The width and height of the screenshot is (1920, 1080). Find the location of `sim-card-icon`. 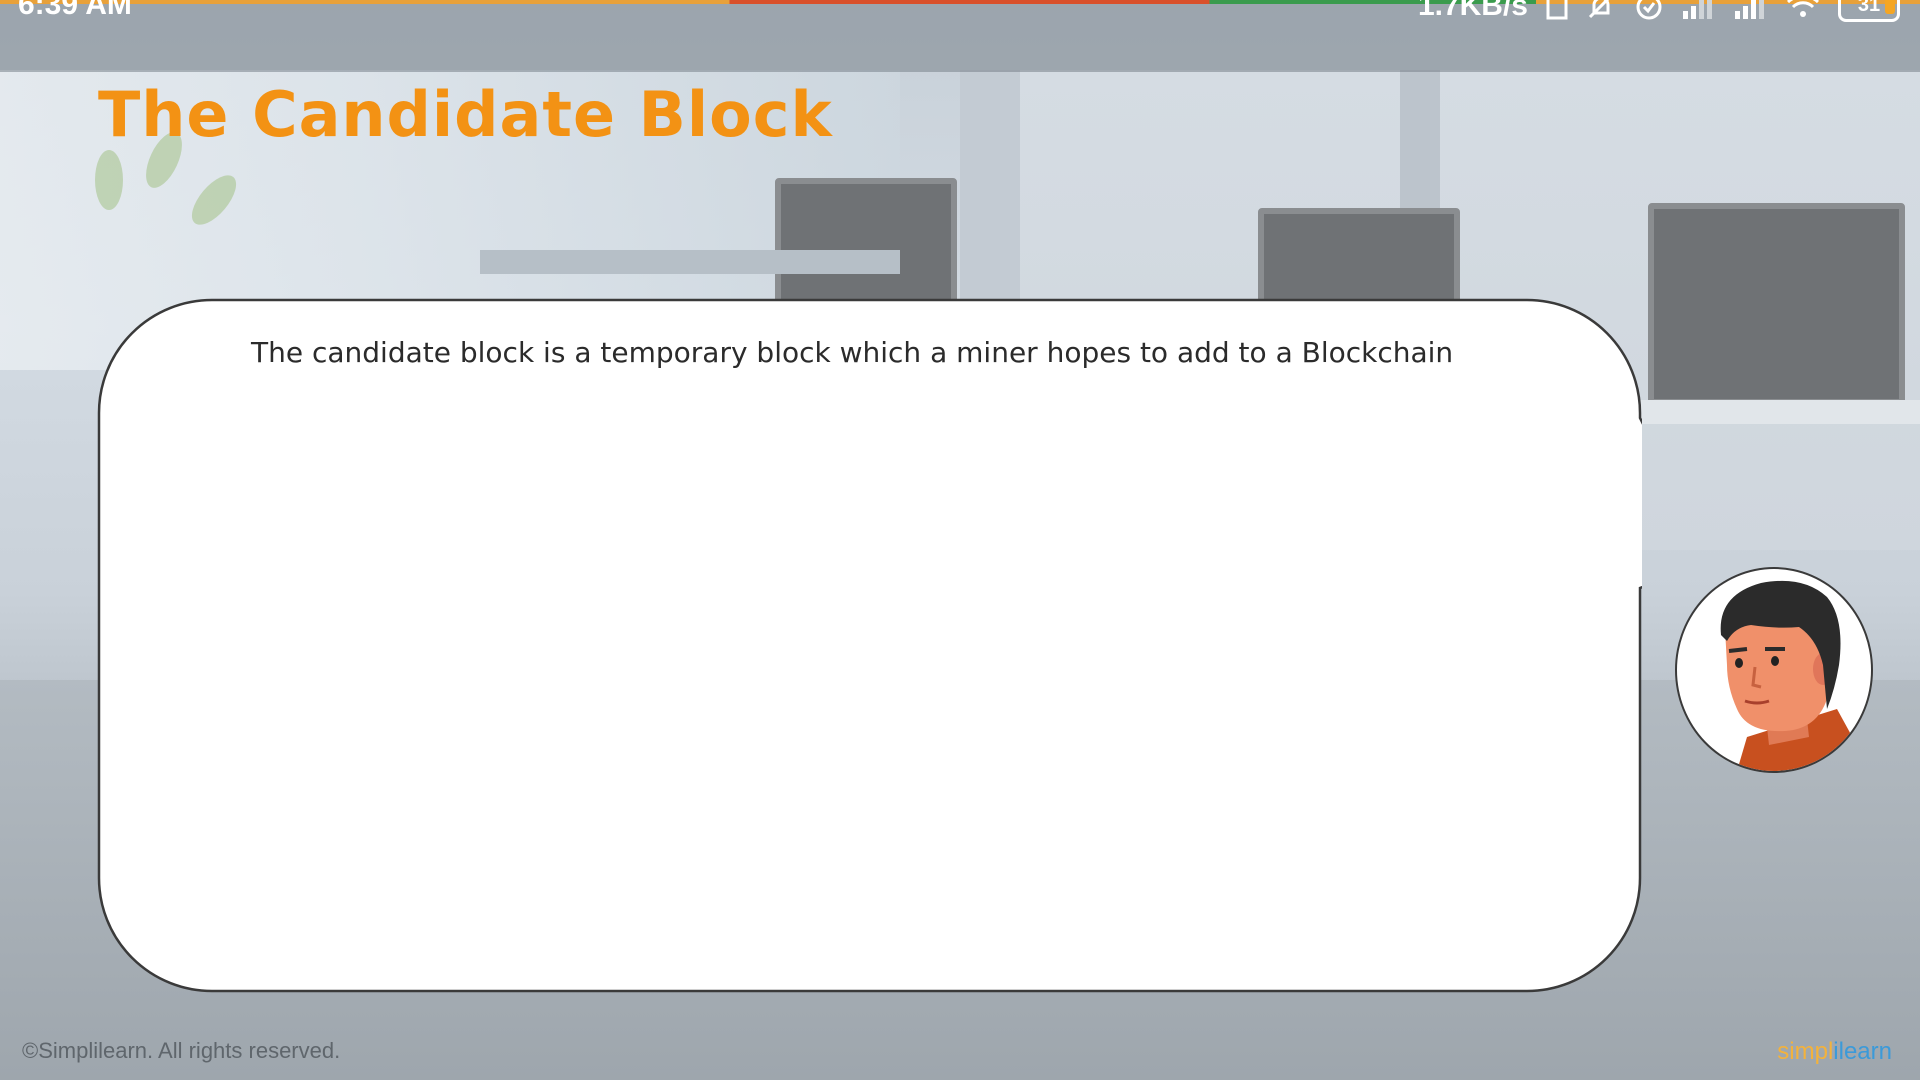

sim-card-icon is located at coordinates (1557, 10).